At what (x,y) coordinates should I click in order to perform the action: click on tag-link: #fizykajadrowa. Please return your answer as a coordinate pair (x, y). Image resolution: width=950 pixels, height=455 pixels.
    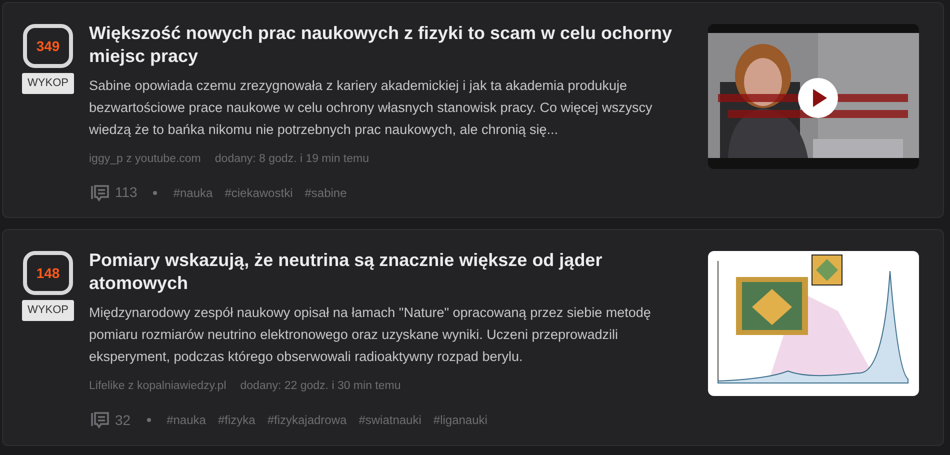
    Looking at the image, I should click on (307, 420).